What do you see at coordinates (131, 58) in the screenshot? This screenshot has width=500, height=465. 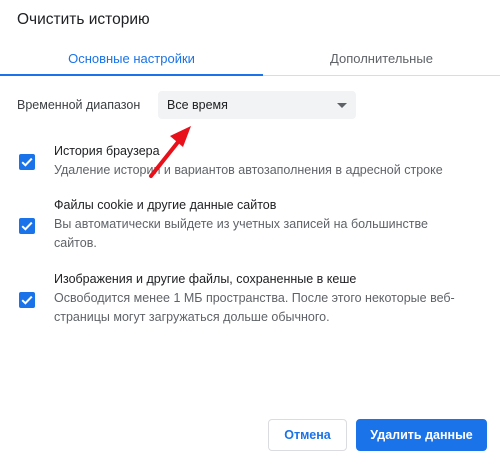 I see `tab-basic-settings: Основные настройки` at bounding box center [131, 58].